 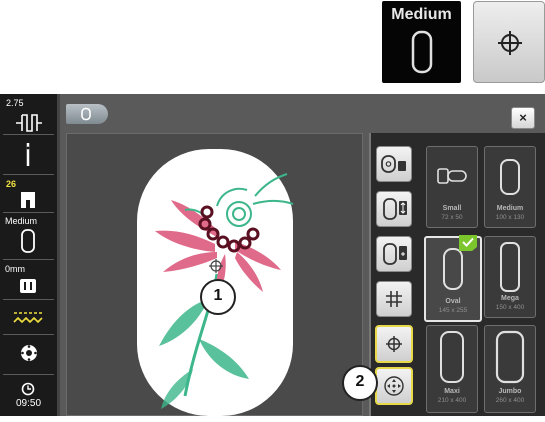 I want to click on hoop-name: Medium, so click(x=510, y=208).